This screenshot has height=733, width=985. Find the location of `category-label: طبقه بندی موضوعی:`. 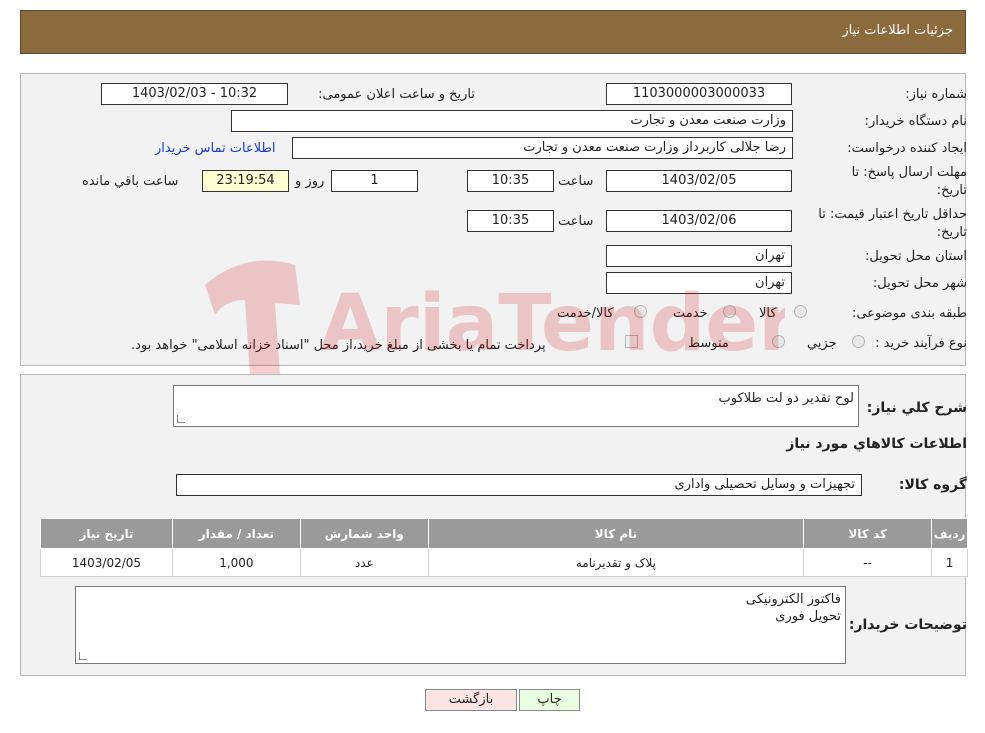

category-label: طبقه بندی موضوعی: is located at coordinates (909, 313).